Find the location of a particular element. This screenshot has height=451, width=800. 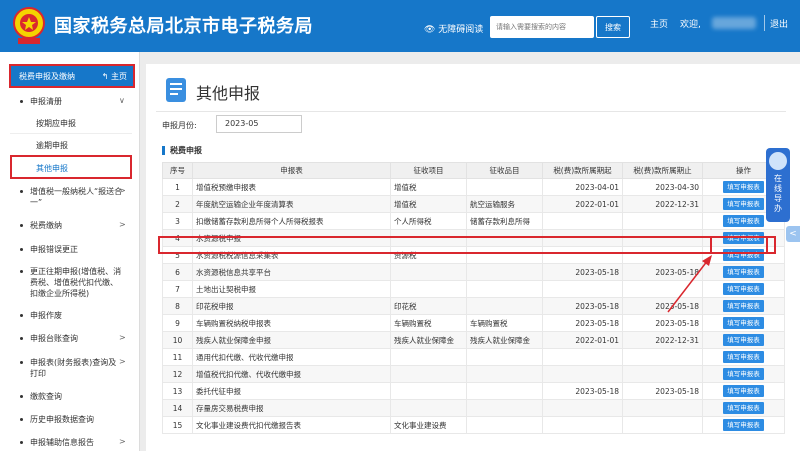

table-cell-sub: 残疾人就业保障金 is located at coordinates (504, 340).